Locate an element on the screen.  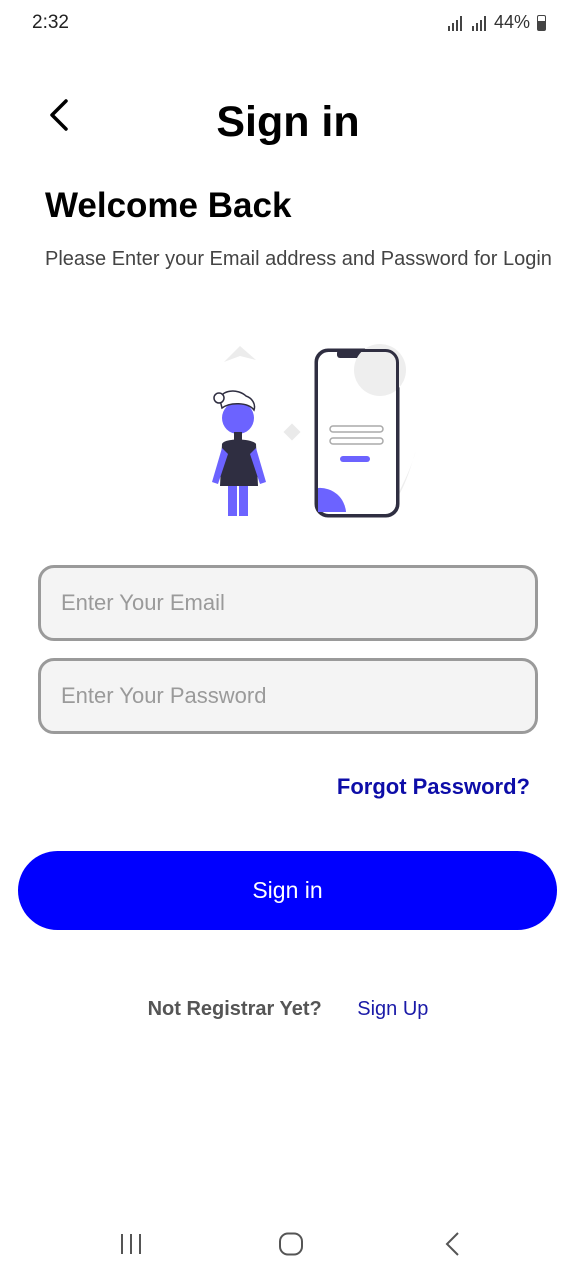
welcome-heading: Welcome Back is located at coordinates (168, 205).